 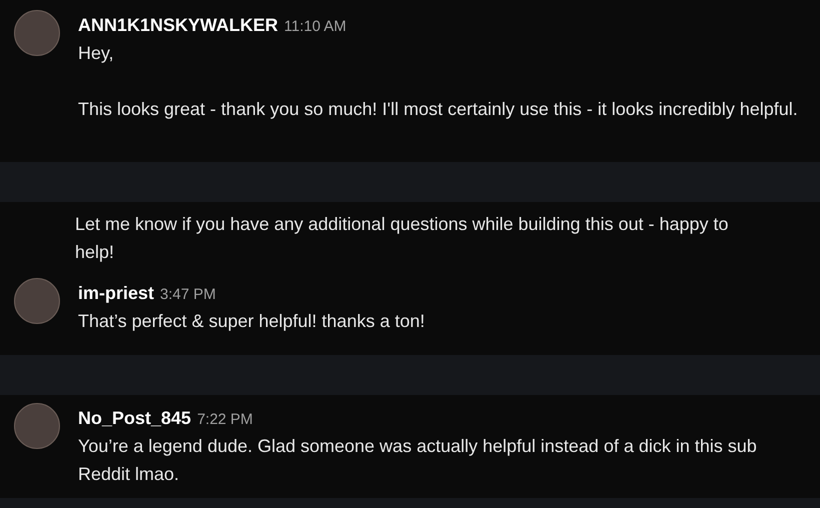 What do you see at coordinates (135, 418) in the screenshot?
I see `username: No_Post_845` at bounding box center [135, 418].